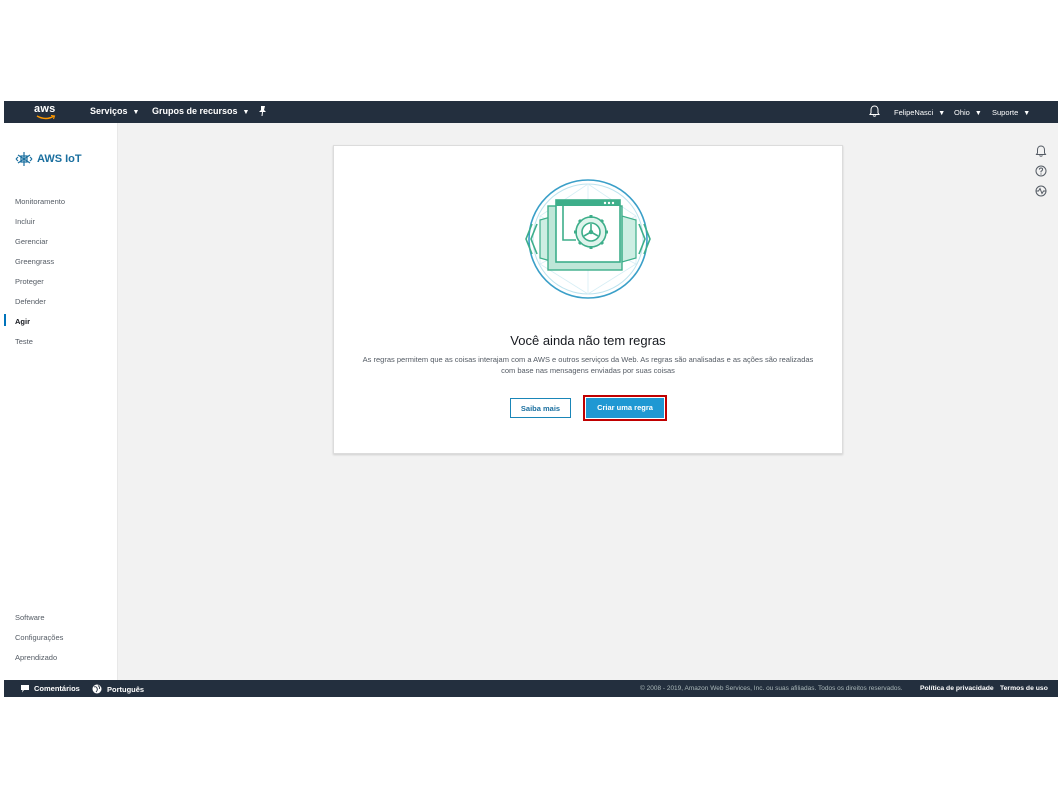 The width and height of the screenshot is (1058, 794). I want to click on service-brand: AWS IoT, so click(48, 159).